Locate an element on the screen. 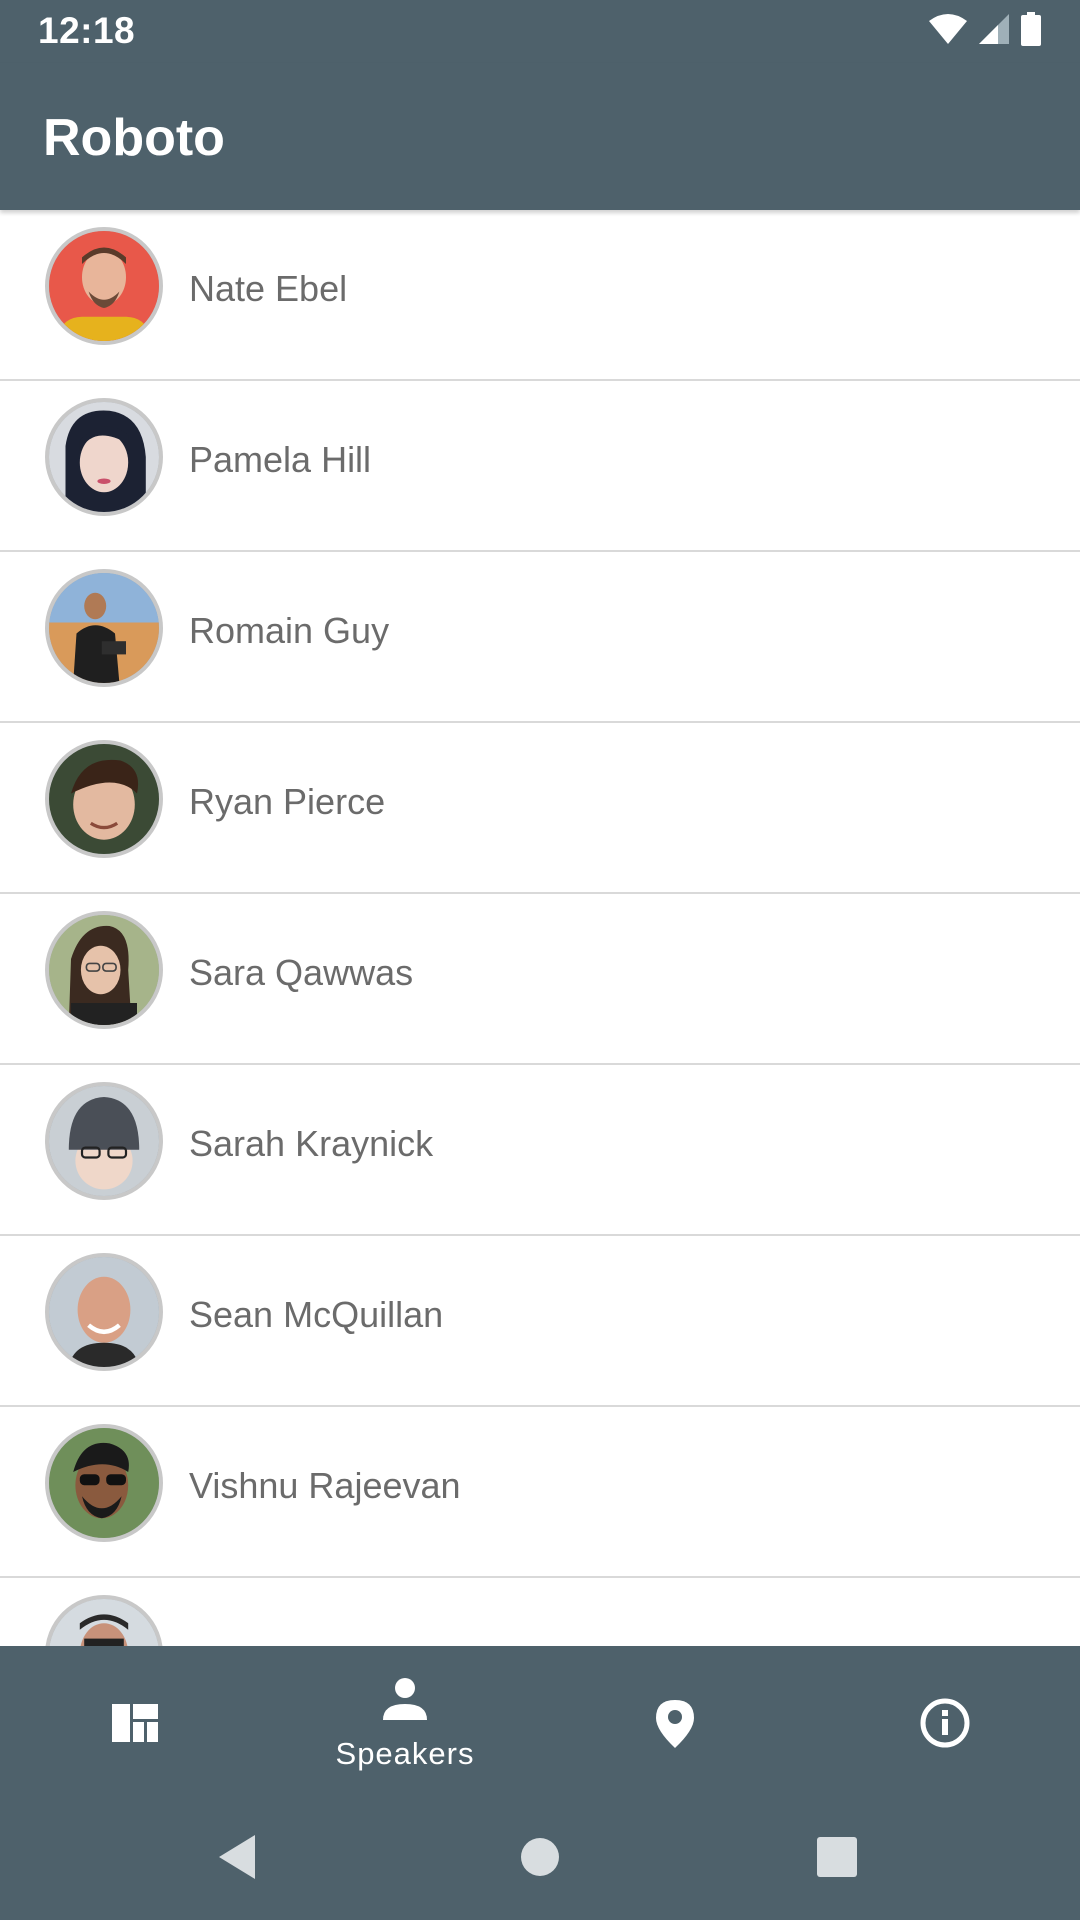 This screenshot has height=1920, width=1080. status-icons is located at coordinates (985, 31).